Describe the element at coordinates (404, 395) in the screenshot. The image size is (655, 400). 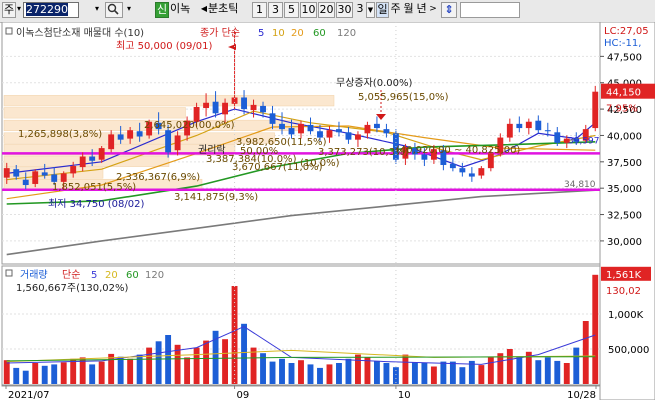
I see `x-tick-label: 10` at that location.